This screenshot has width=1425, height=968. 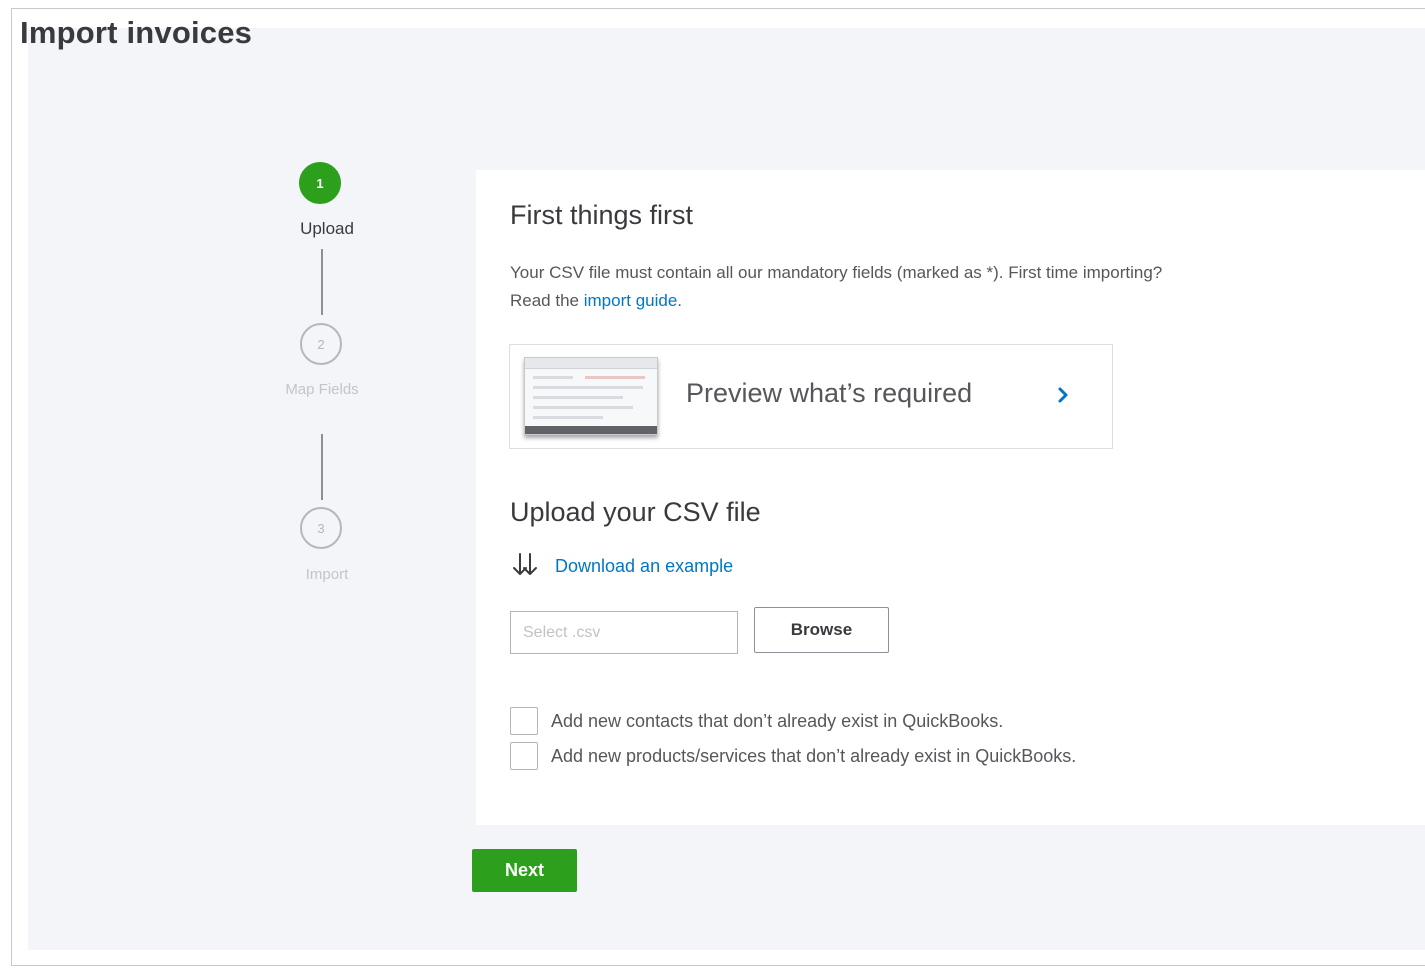 What do you see at coordinates (524, 756) in the screenshot?
I see `add-products-checkbox` at bounding box center [524, 756].